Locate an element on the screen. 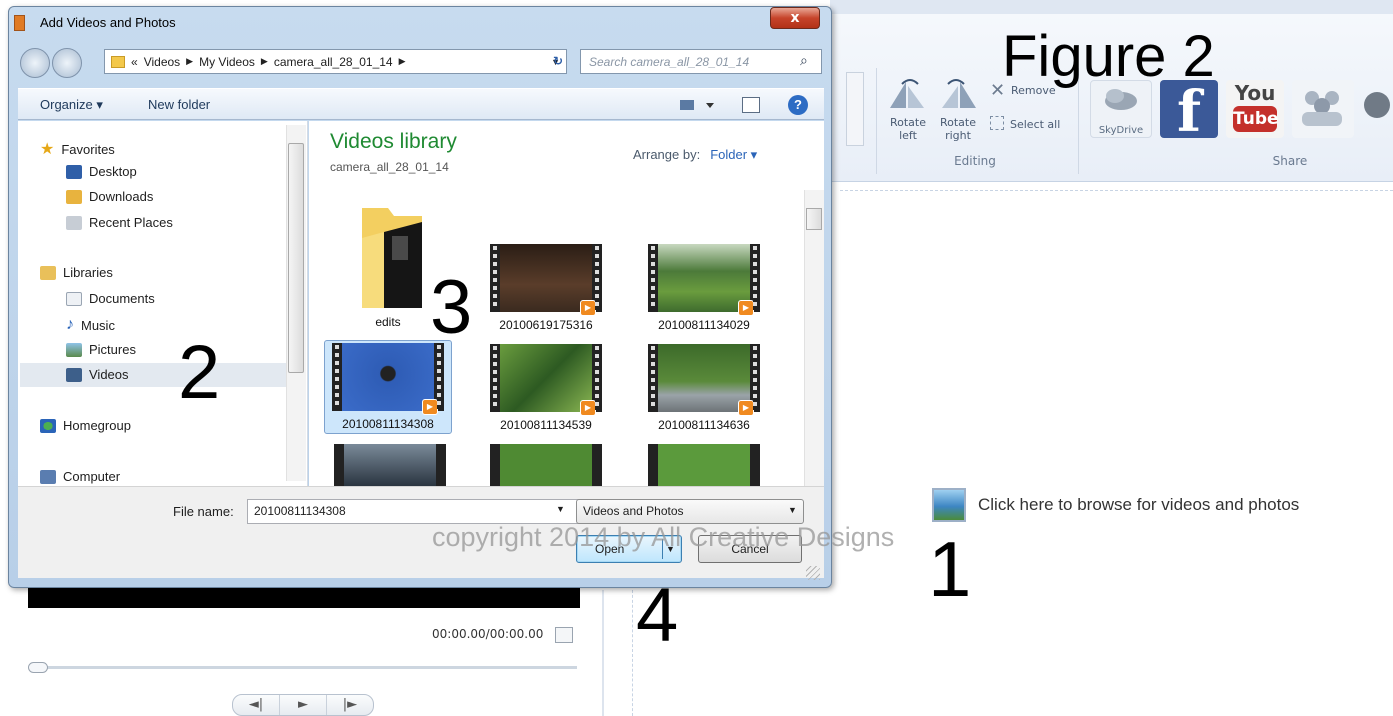  timecode: 00:00.00/00:00.00 is located at coordinates (488, 634).